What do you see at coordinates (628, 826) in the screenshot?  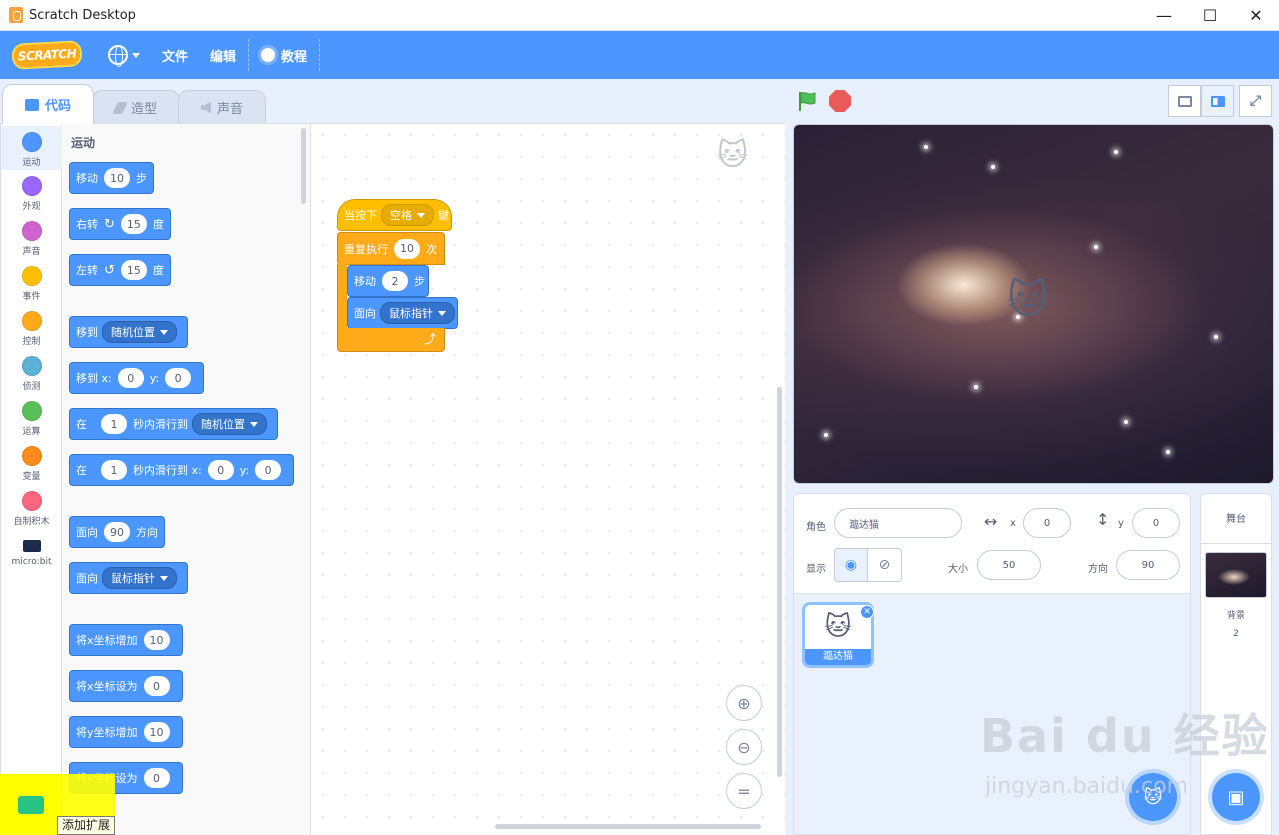 I see `canvas-horizontal-scrollbar` at bounding box center [628, 826].